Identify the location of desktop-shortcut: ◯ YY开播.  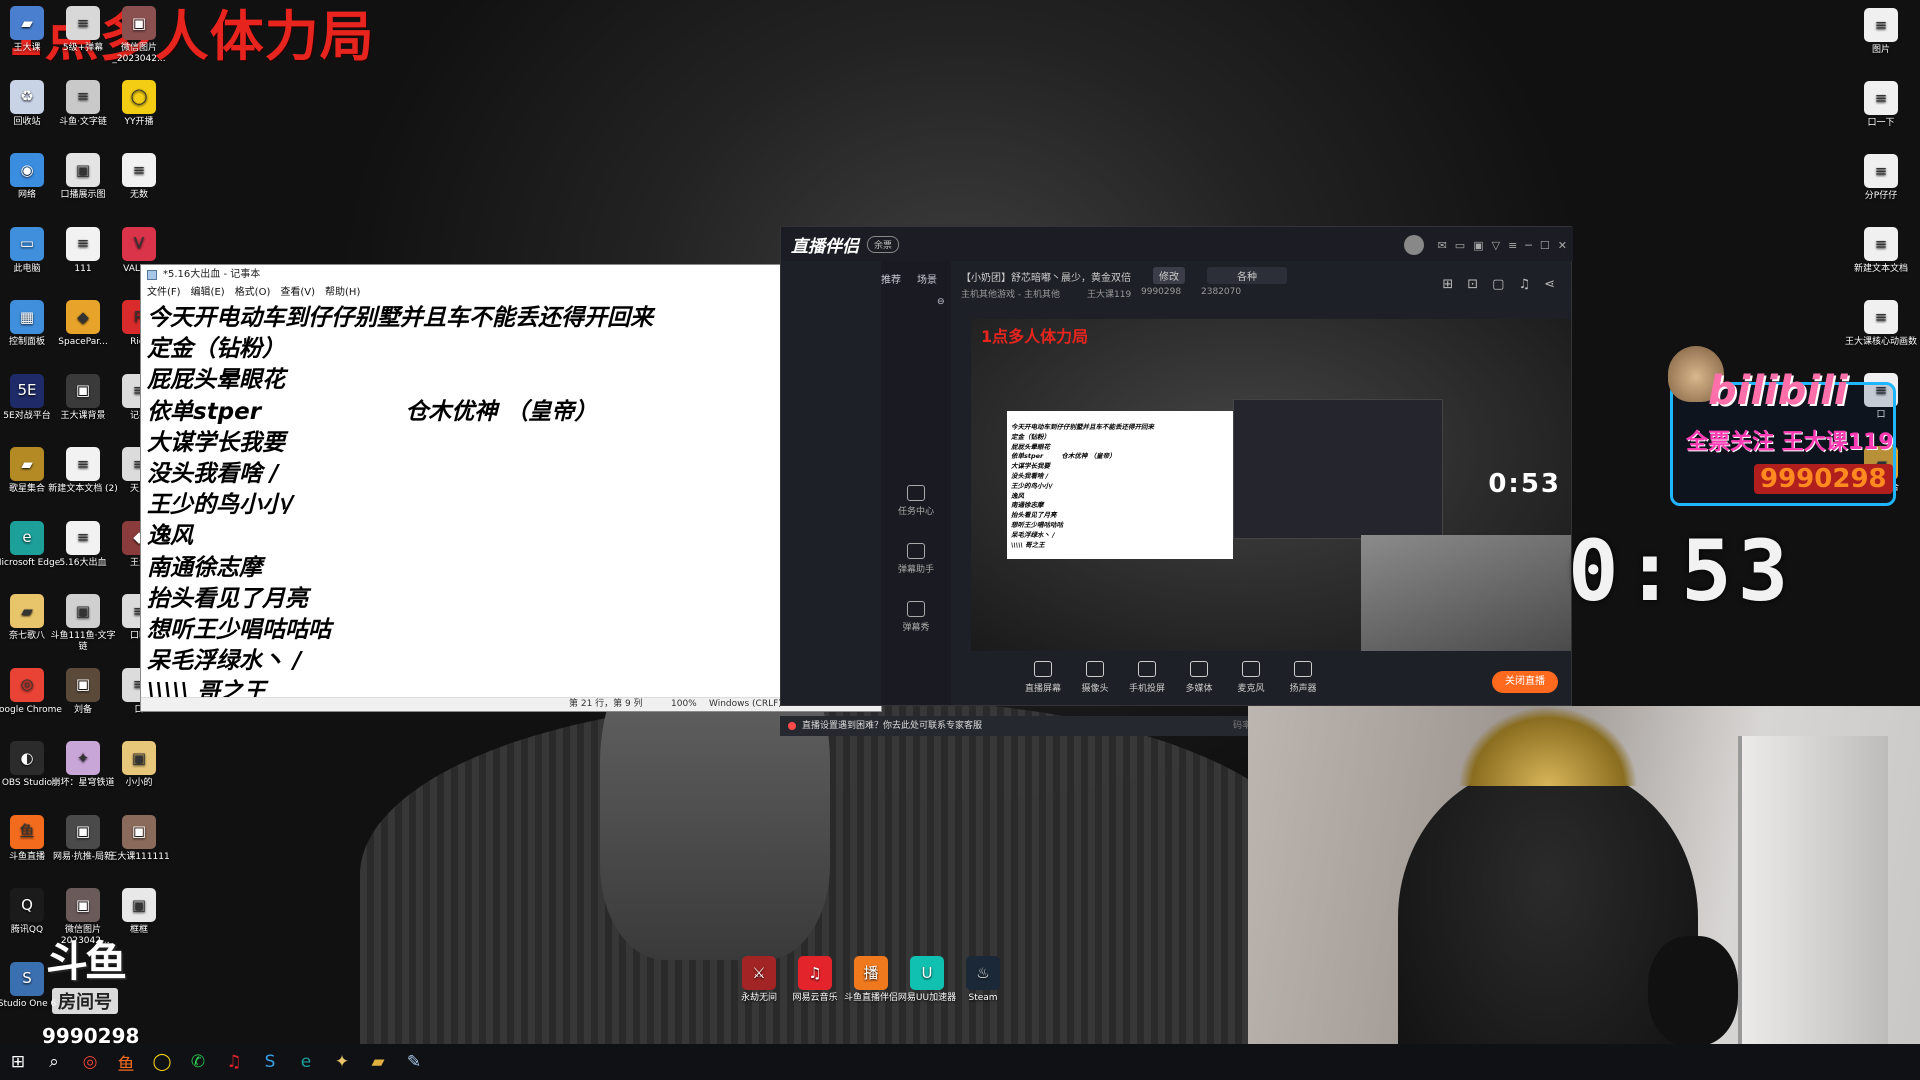
(139, 103).